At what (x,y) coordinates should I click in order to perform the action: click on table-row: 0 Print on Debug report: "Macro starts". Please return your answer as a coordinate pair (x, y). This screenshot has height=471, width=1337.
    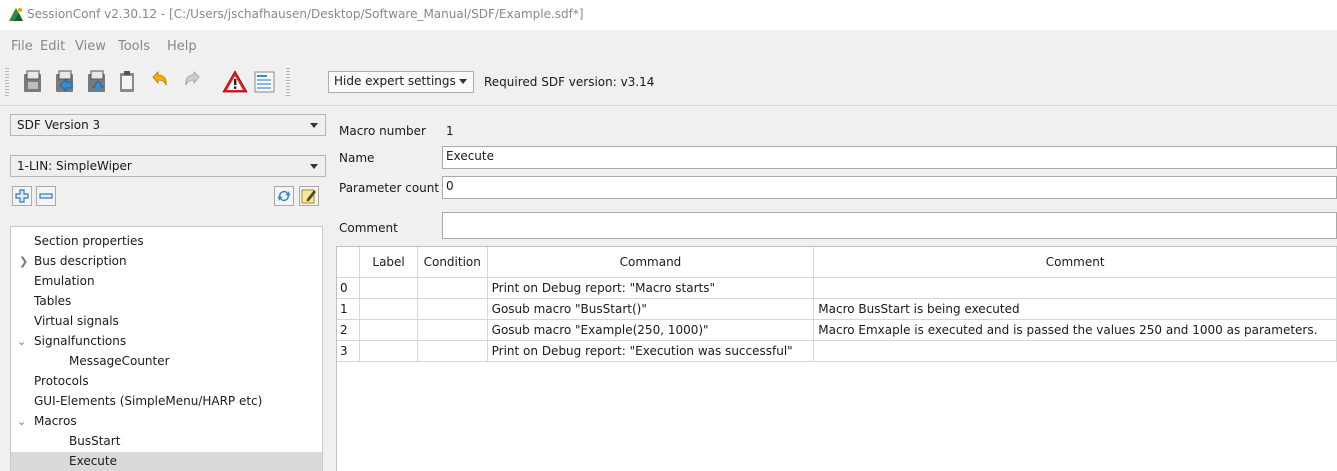
    Looking at the image, I should click on (837, 288).